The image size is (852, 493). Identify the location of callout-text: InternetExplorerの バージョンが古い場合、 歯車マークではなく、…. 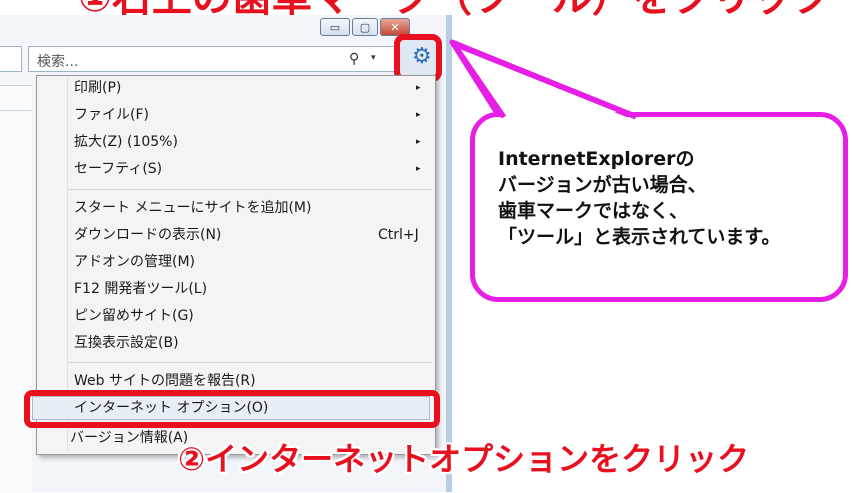
(673, 198).